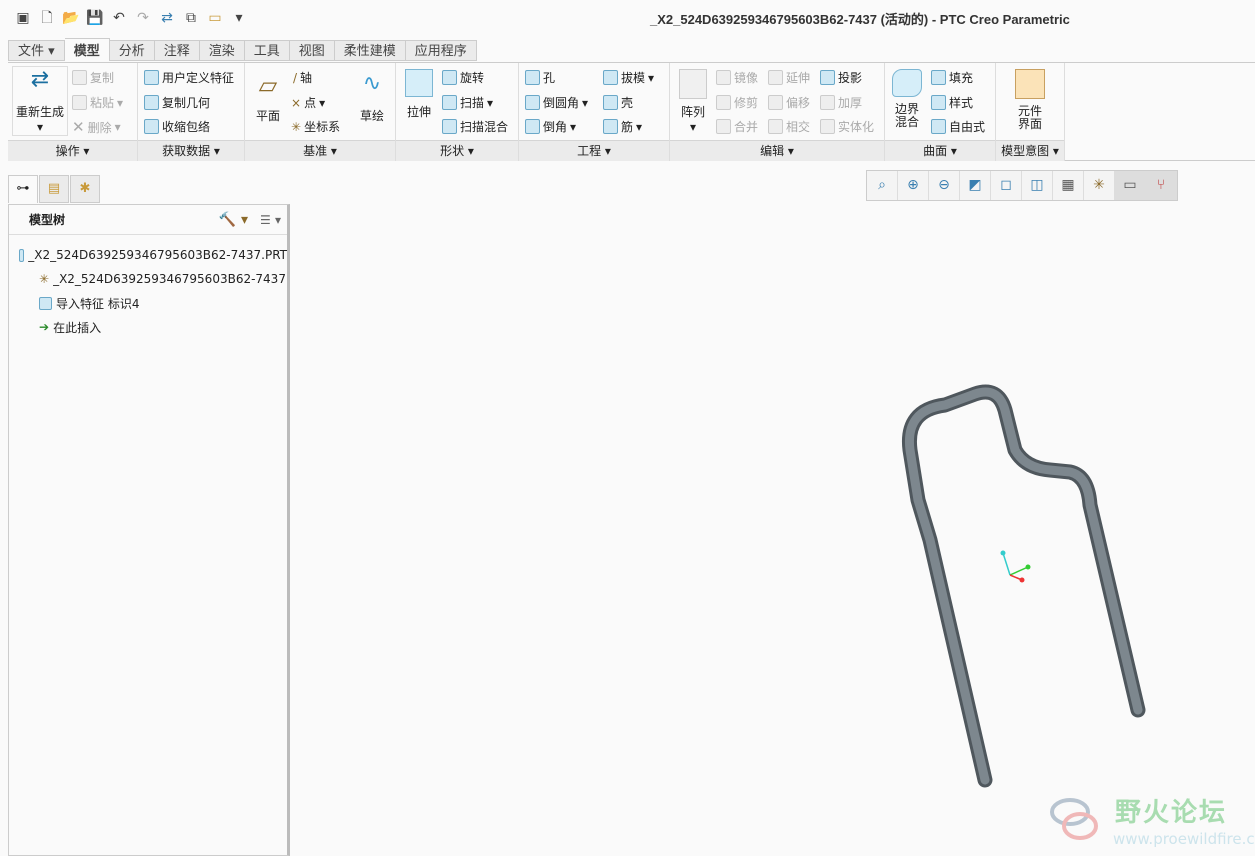 The height and width of the screenshot is (856, 1255). What do you see at coordinates (1015, 566) in the screenshot?
I see `coordinate-triad` at bounding box center [1015, 566].